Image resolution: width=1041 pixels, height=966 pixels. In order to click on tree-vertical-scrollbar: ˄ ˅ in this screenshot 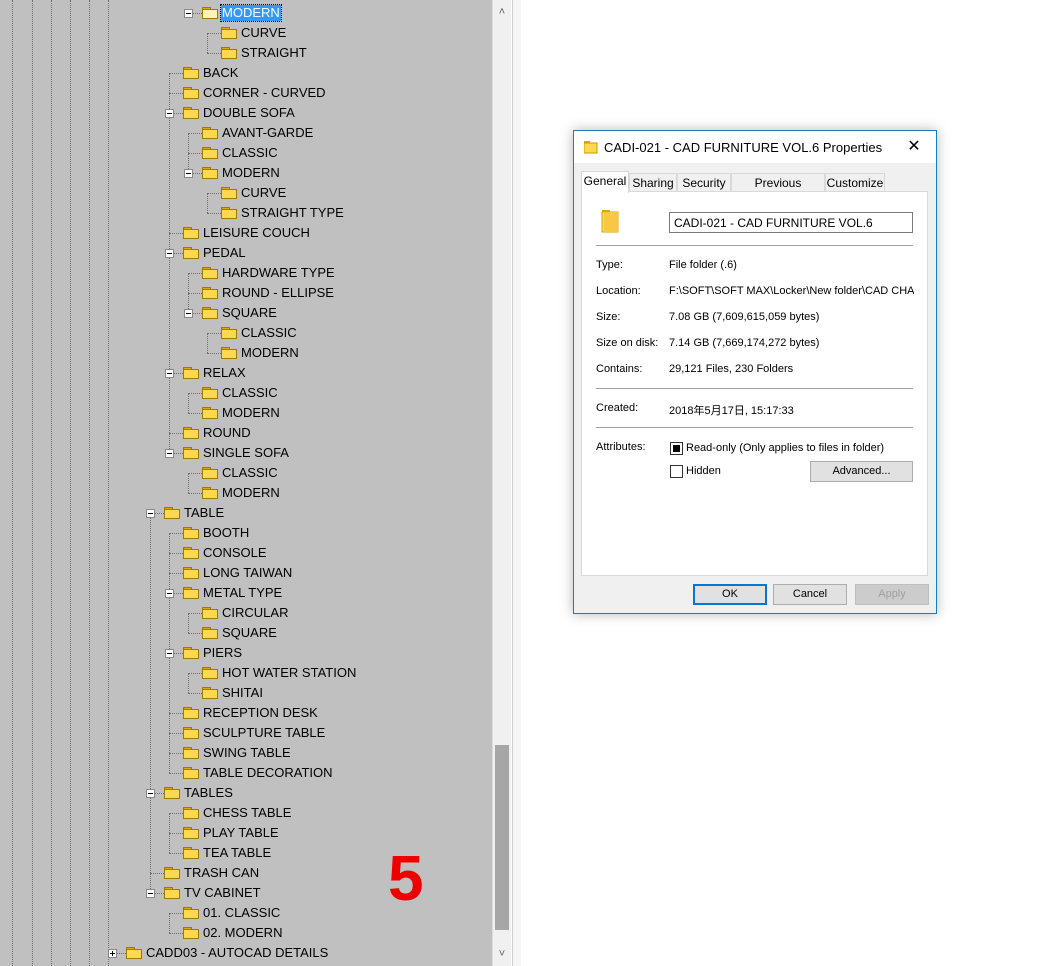, I will do `click(501, 483)`.